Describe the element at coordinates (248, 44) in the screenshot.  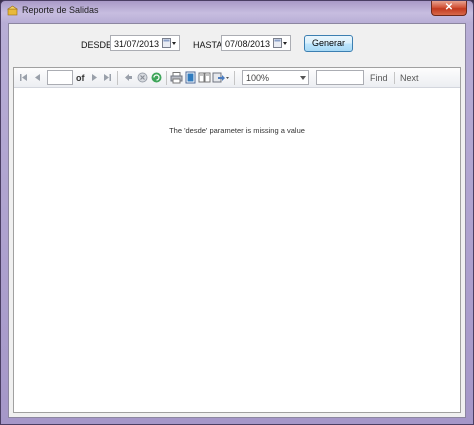
I see `hasta-date-value: 07/08/2013` at that location.